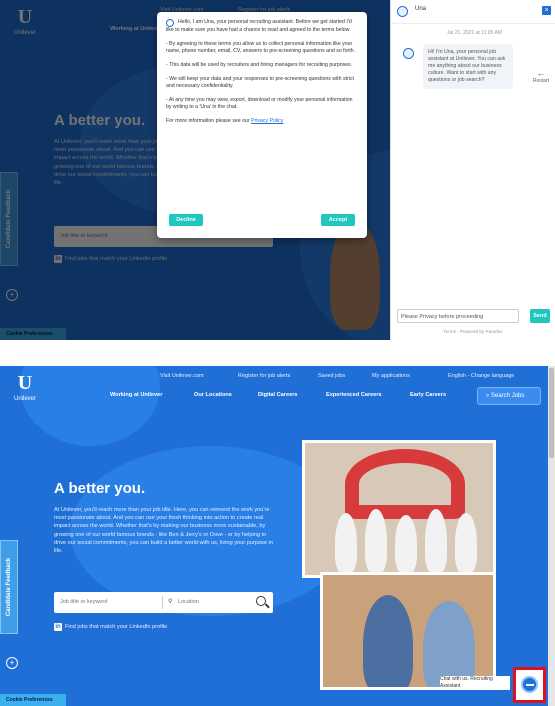  What do you see at coordinates (509, 396) in the screenshot?
I see `search-jobs-button: ⌕ Search Jobs` at bounding box center [509, 396].